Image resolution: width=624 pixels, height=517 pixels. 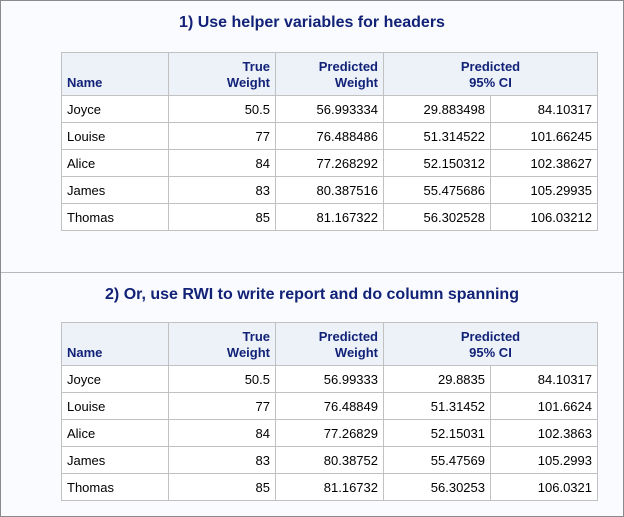 I want to click on cell-predicted-weight: 80.38752, so click(x=329, y=460).